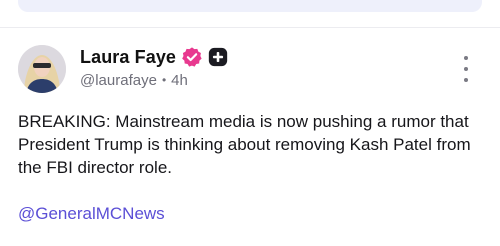  I want to click on avatar-photo, so click(42, 69).